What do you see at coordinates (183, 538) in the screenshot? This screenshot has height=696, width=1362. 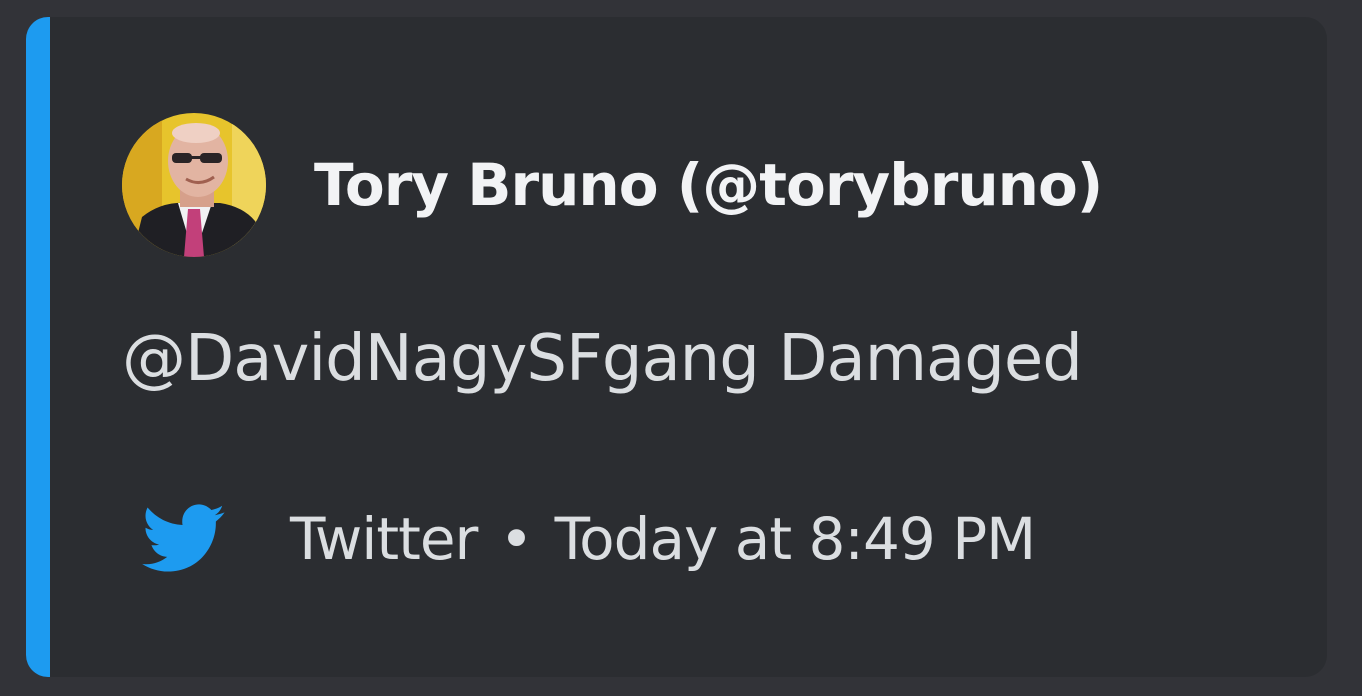 I see `twitter-bird-icon` at bounding box center [183, 538].